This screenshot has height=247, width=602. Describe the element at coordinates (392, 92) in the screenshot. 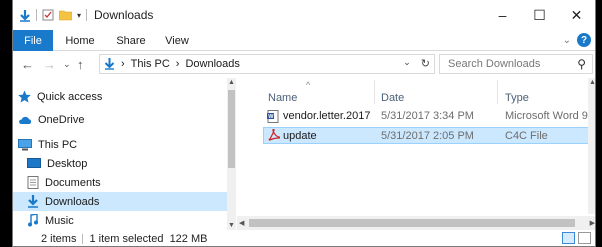

I see `column-header-date: Date` at that location.